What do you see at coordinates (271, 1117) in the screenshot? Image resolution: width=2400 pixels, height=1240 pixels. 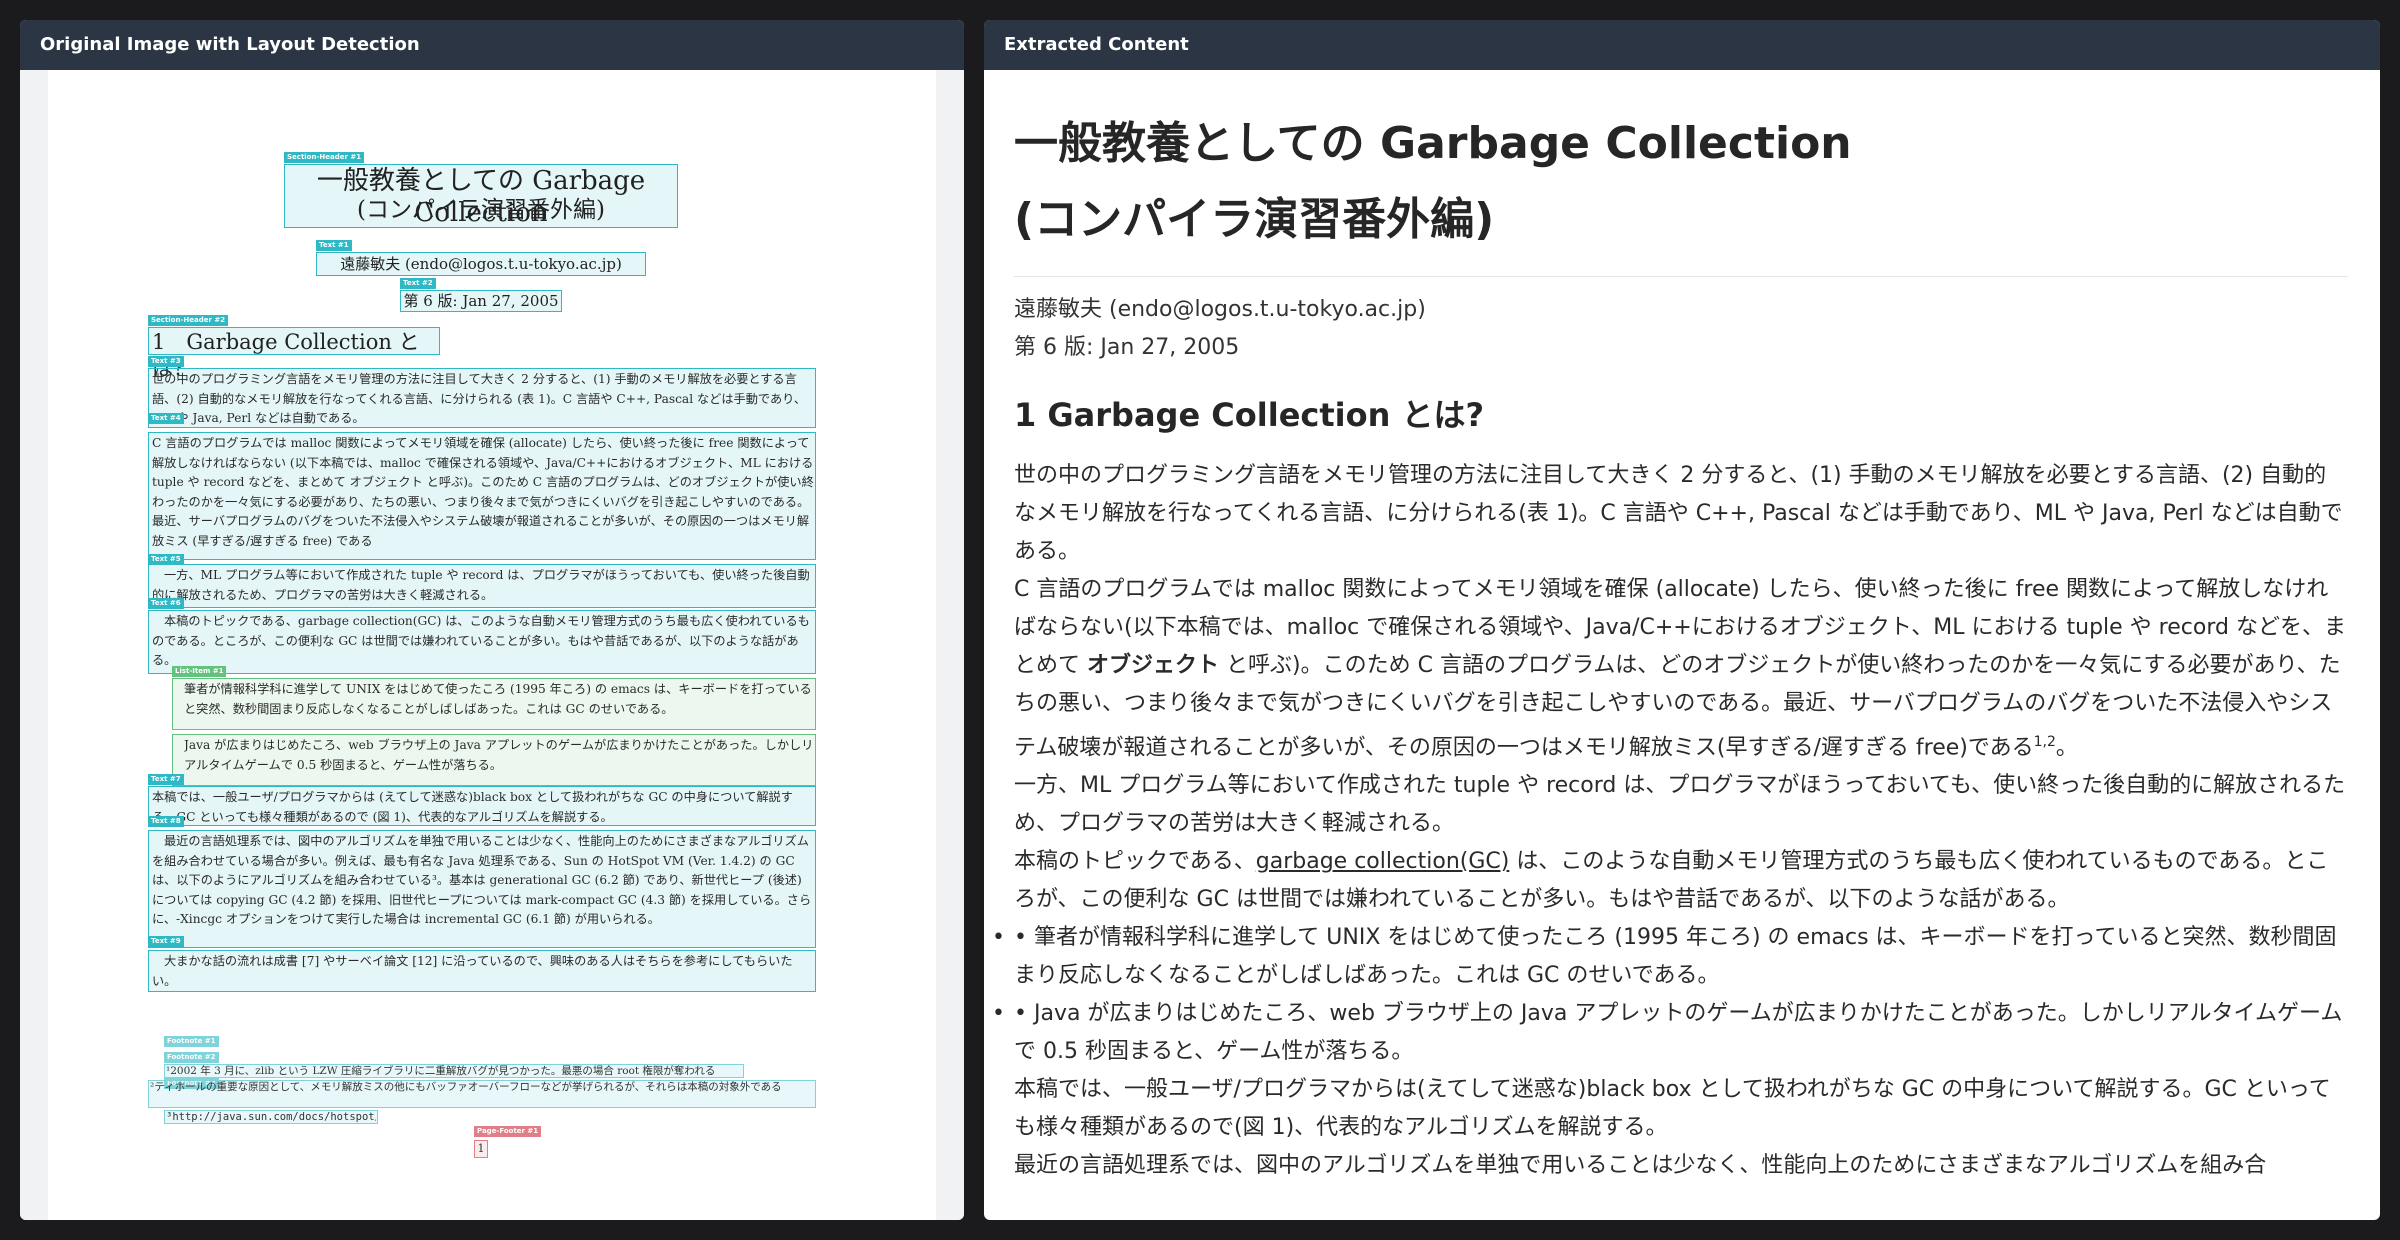 I see `doc-footnote: ³http://java.sun.com/docs/hotspot/` at bounding box center [271, 1117].